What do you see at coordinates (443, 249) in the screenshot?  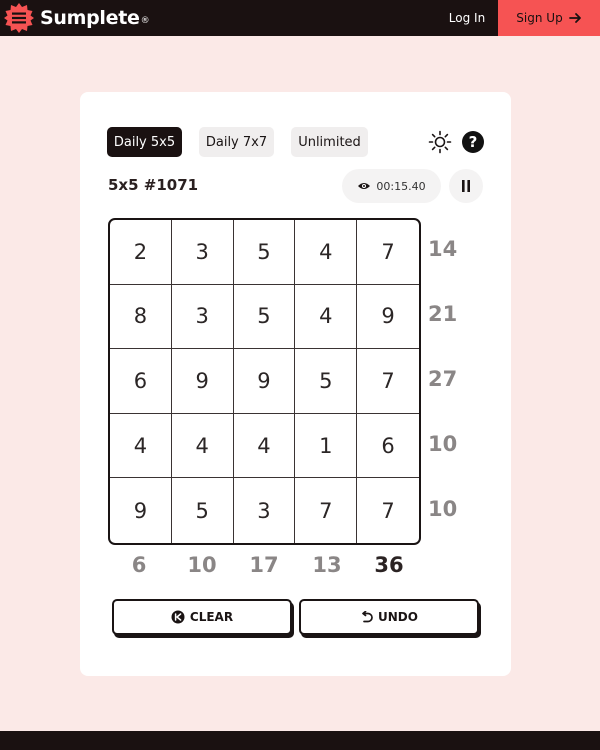 I see `row-target: 14` at bounding box center [443, 249].